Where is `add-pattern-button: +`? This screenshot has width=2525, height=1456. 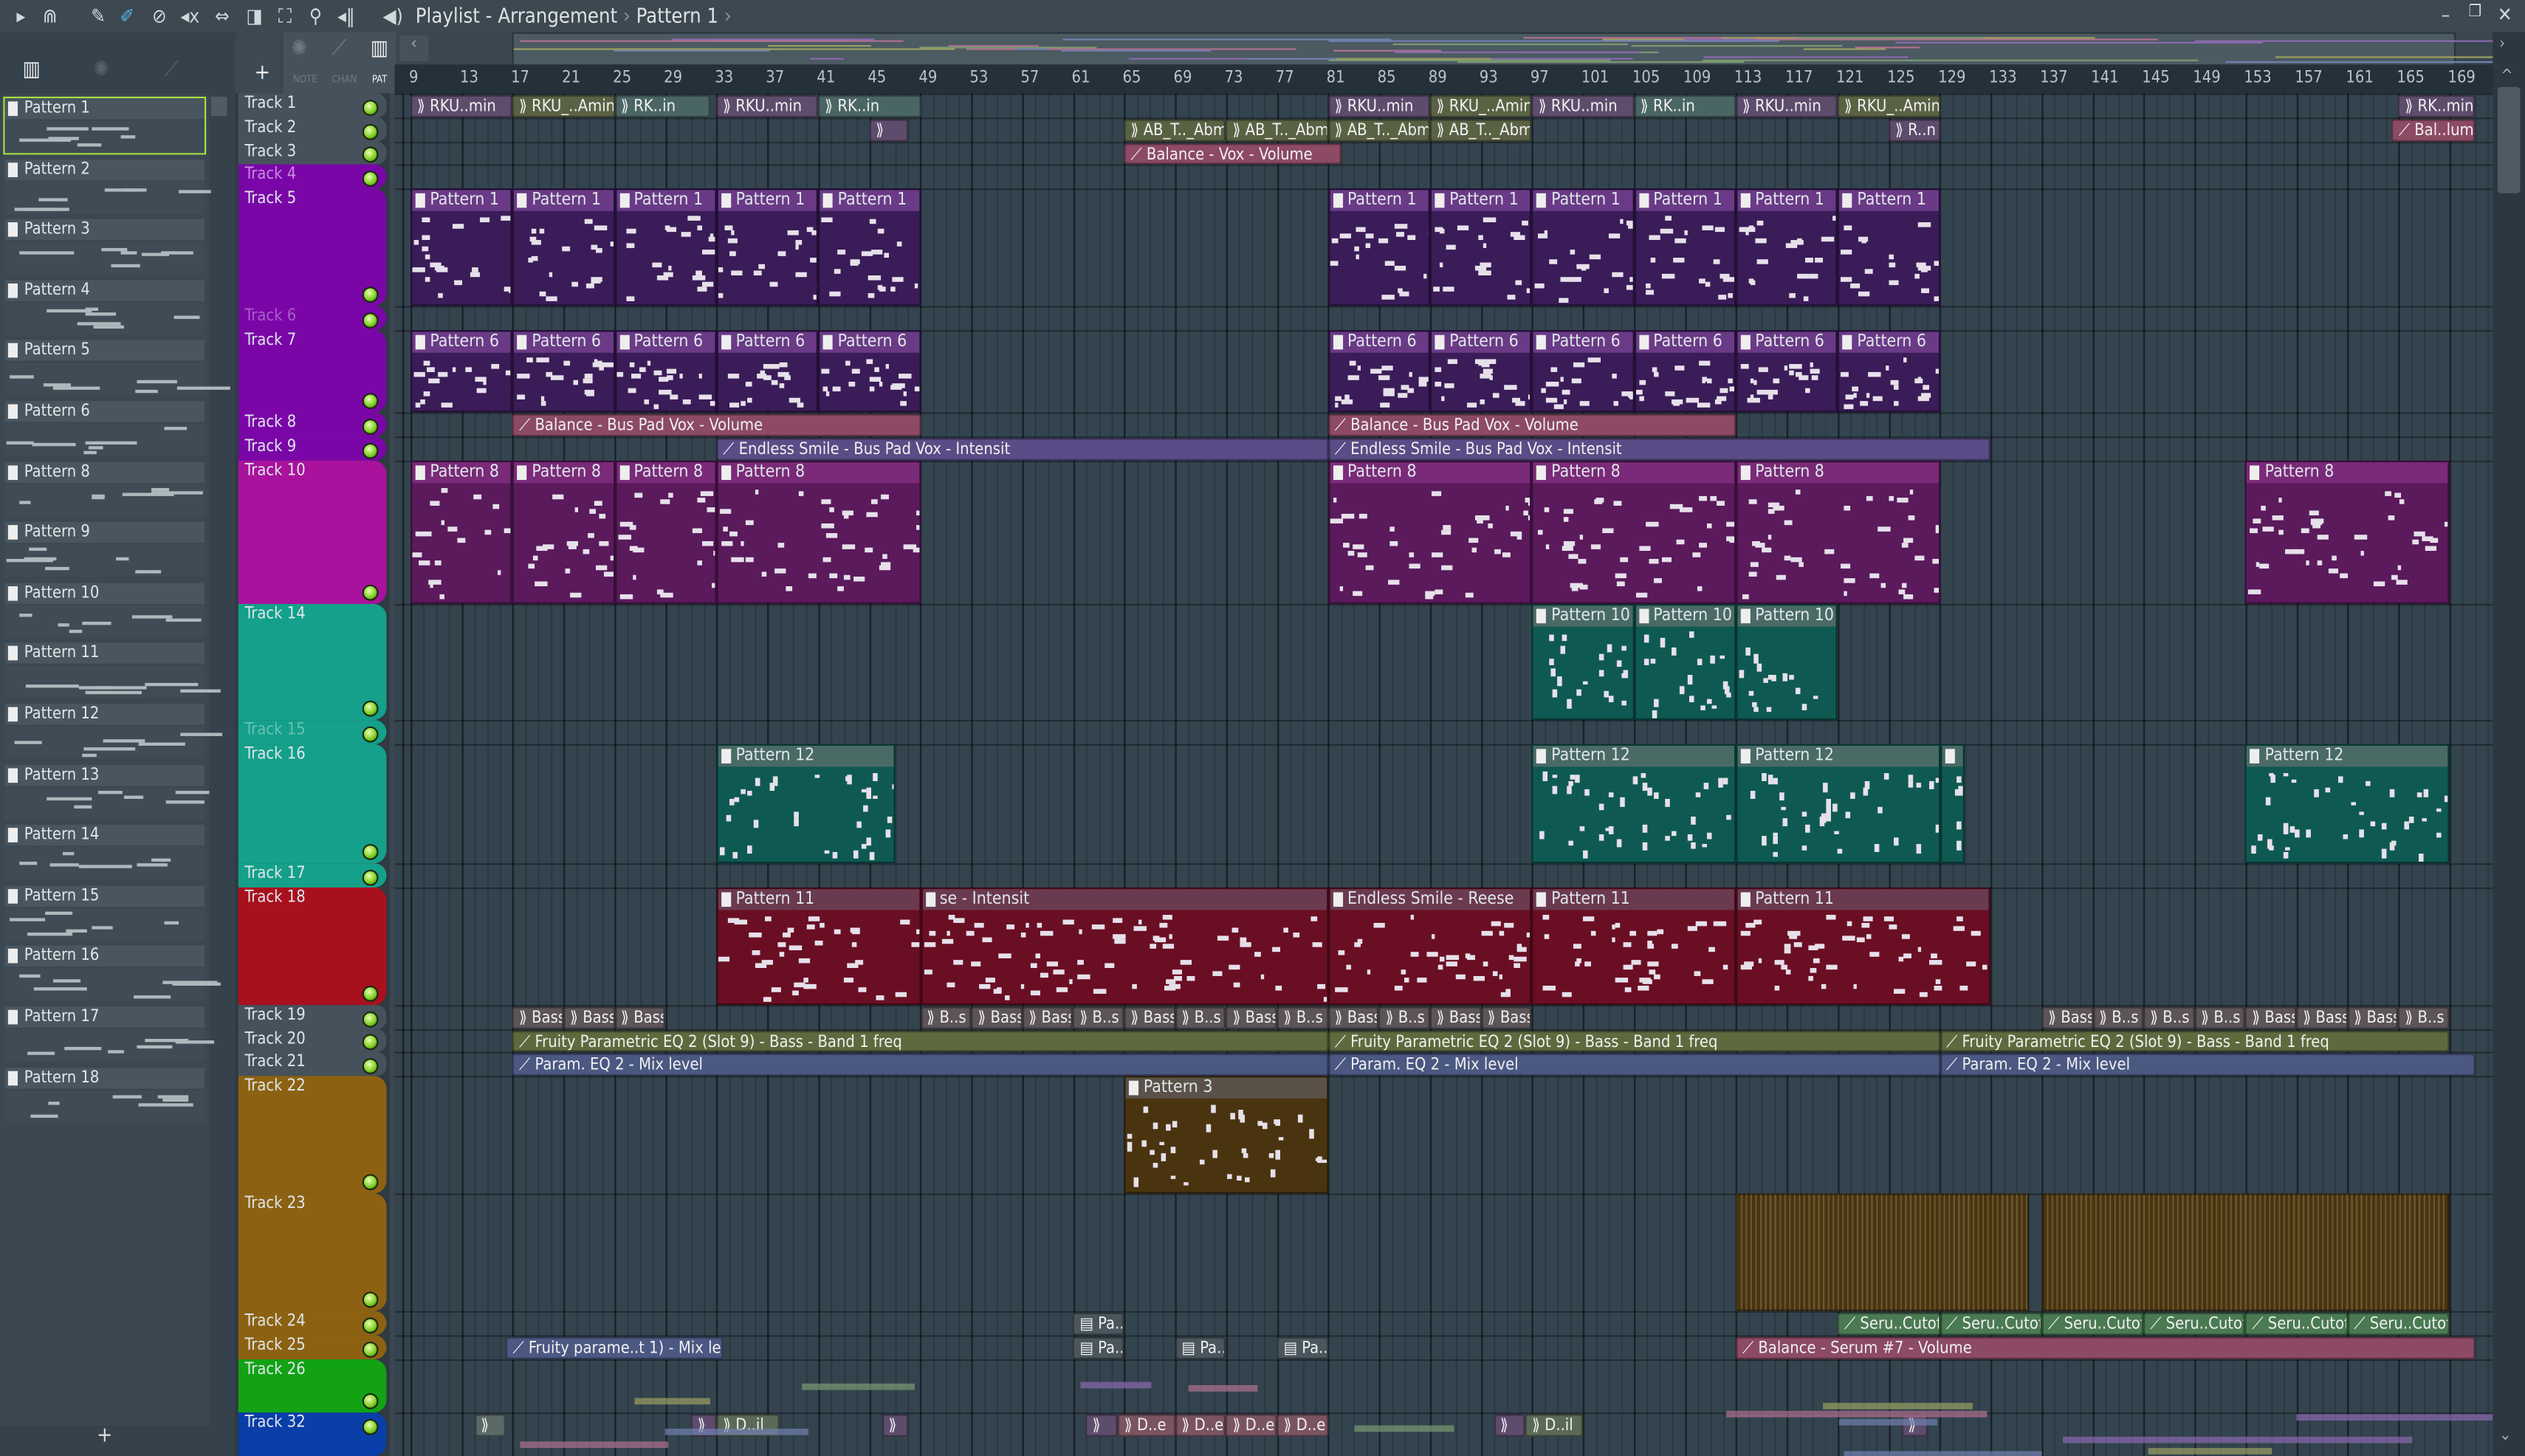
add-pattern-button: + is located at coordinates (105, 1440).